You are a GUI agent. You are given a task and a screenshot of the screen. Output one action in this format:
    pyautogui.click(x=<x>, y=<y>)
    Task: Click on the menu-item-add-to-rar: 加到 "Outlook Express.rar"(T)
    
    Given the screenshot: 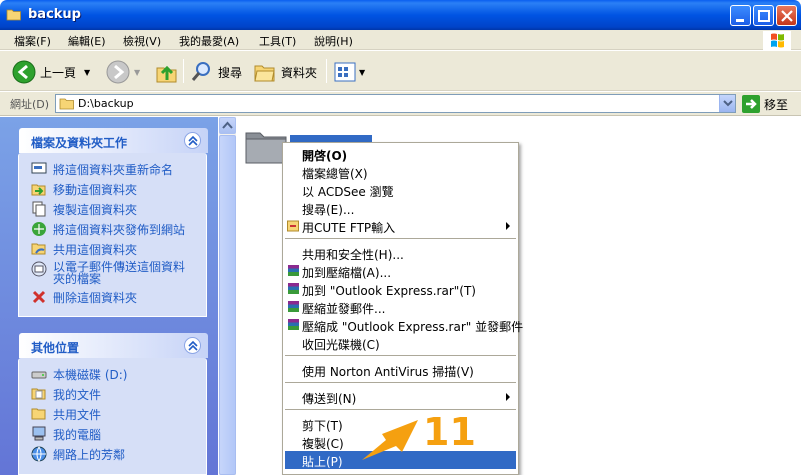 What is the action you would take?
    pyautogui.click(x=400, y=289)
    